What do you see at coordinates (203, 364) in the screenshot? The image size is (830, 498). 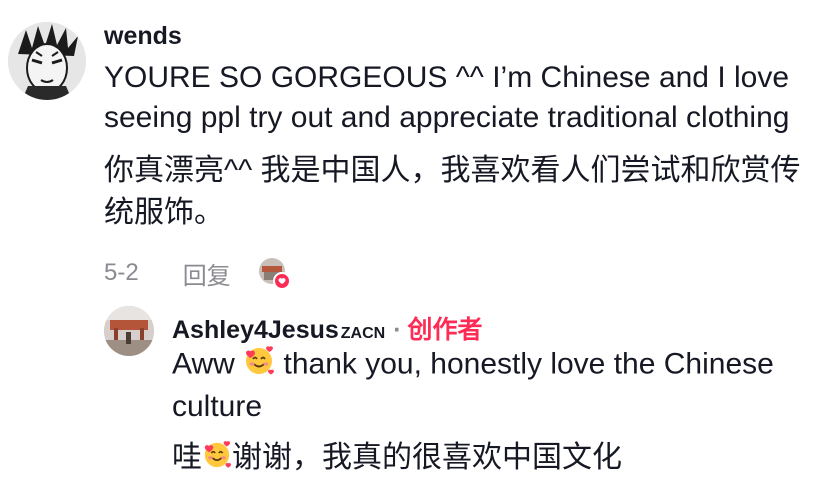 I see `reply-text-start: Aww` at bounding box center [203, 364].